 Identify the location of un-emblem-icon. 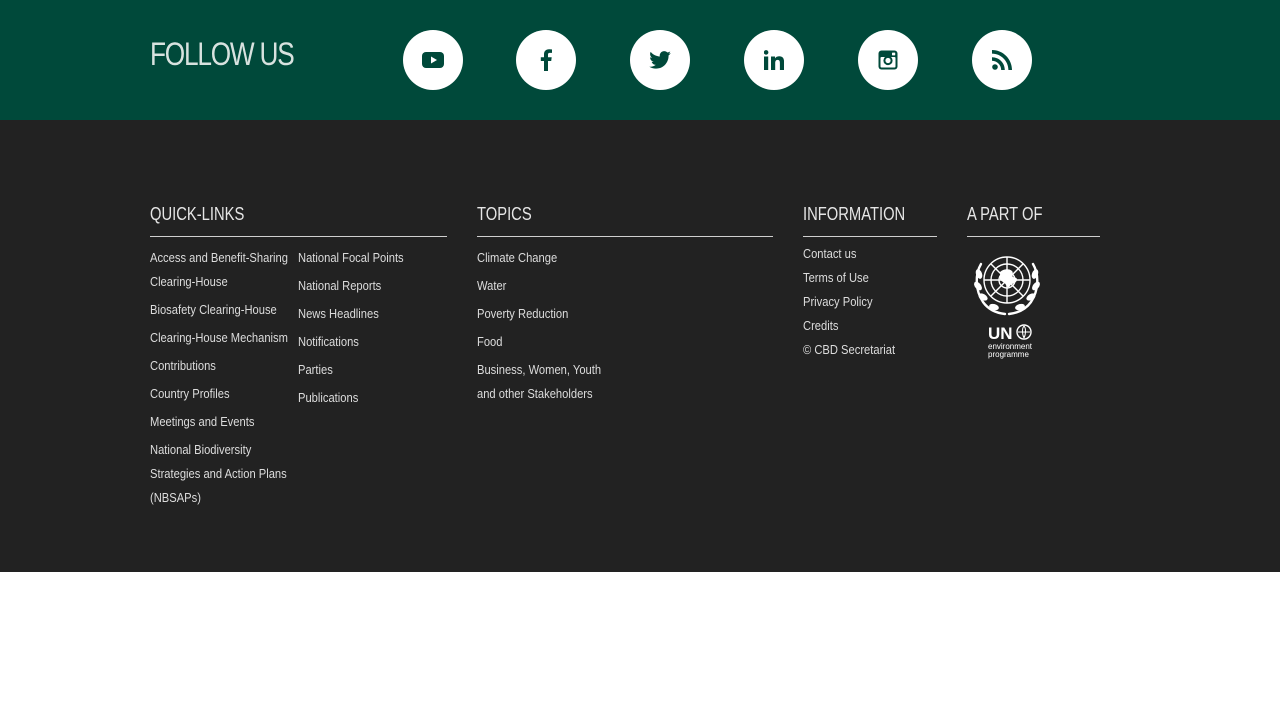
(1007, 286).